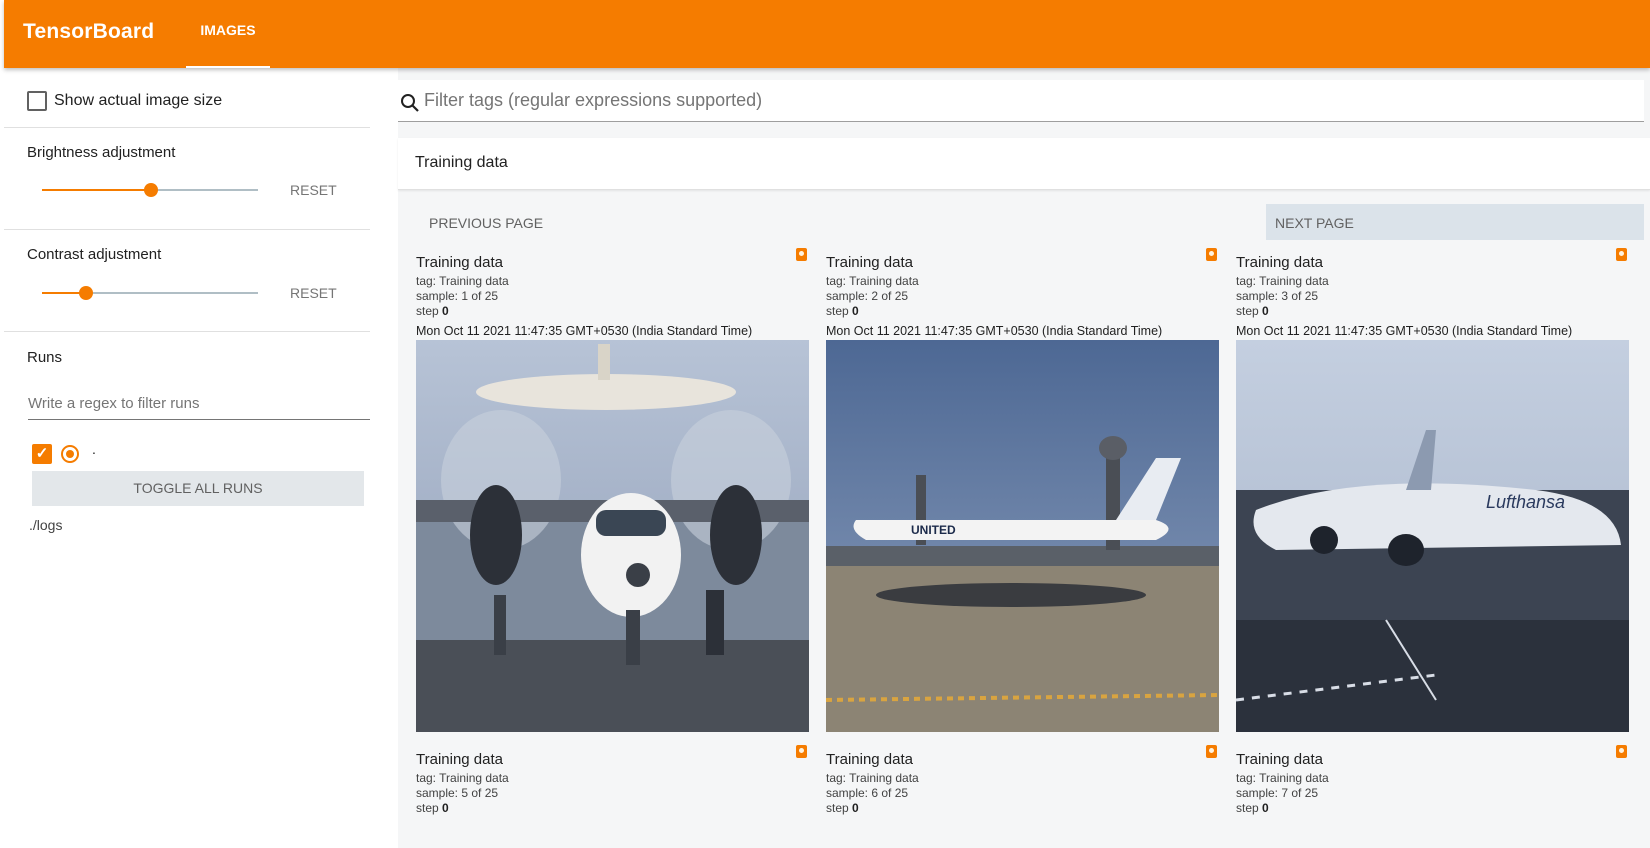 This screenshot has width=1650, height=848. Describe the element at coordinates (1455, 222) in the screenshot. I see `next-page-button: NEXT PAGE` at that location.